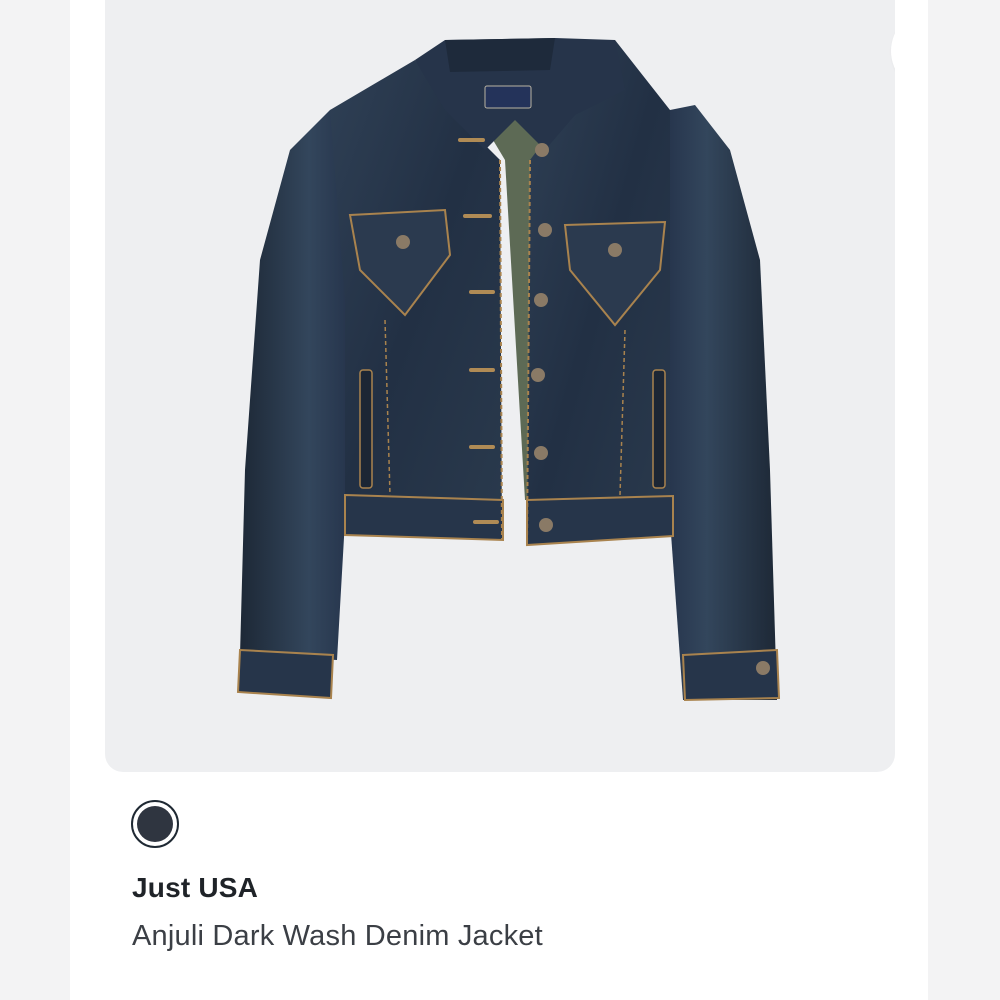 The image size is (1000, 1000). Describe the element at coordinates (337, 936) in the screenshot. I see `product-name: Anjuli Dark Wash Denim Jacket` at that location.